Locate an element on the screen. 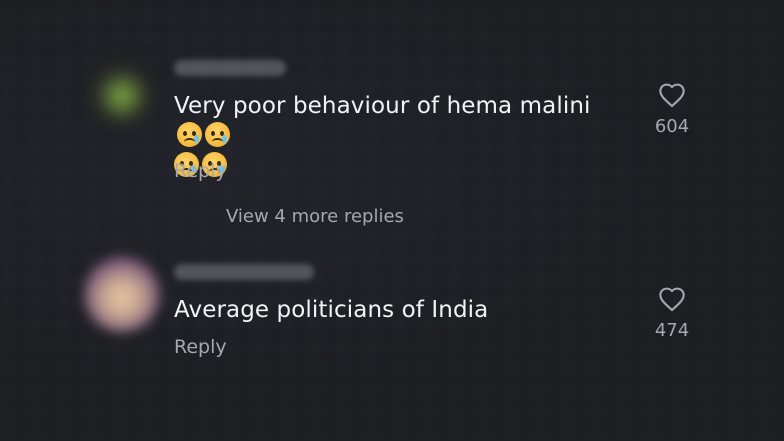 The height and width of the screenshot is (441, 784). comment-body: Very poor behaviour of hema malini is located at coordinates (382, 106).